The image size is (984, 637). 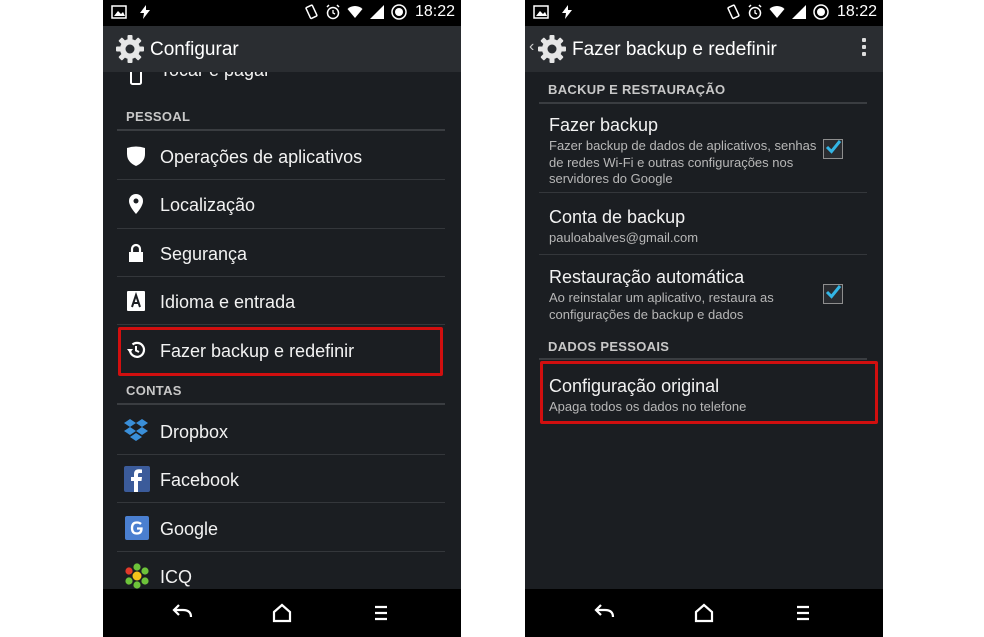 I want to click on section-header-pessoal: PESSOAL, so click(x=158, y=116).